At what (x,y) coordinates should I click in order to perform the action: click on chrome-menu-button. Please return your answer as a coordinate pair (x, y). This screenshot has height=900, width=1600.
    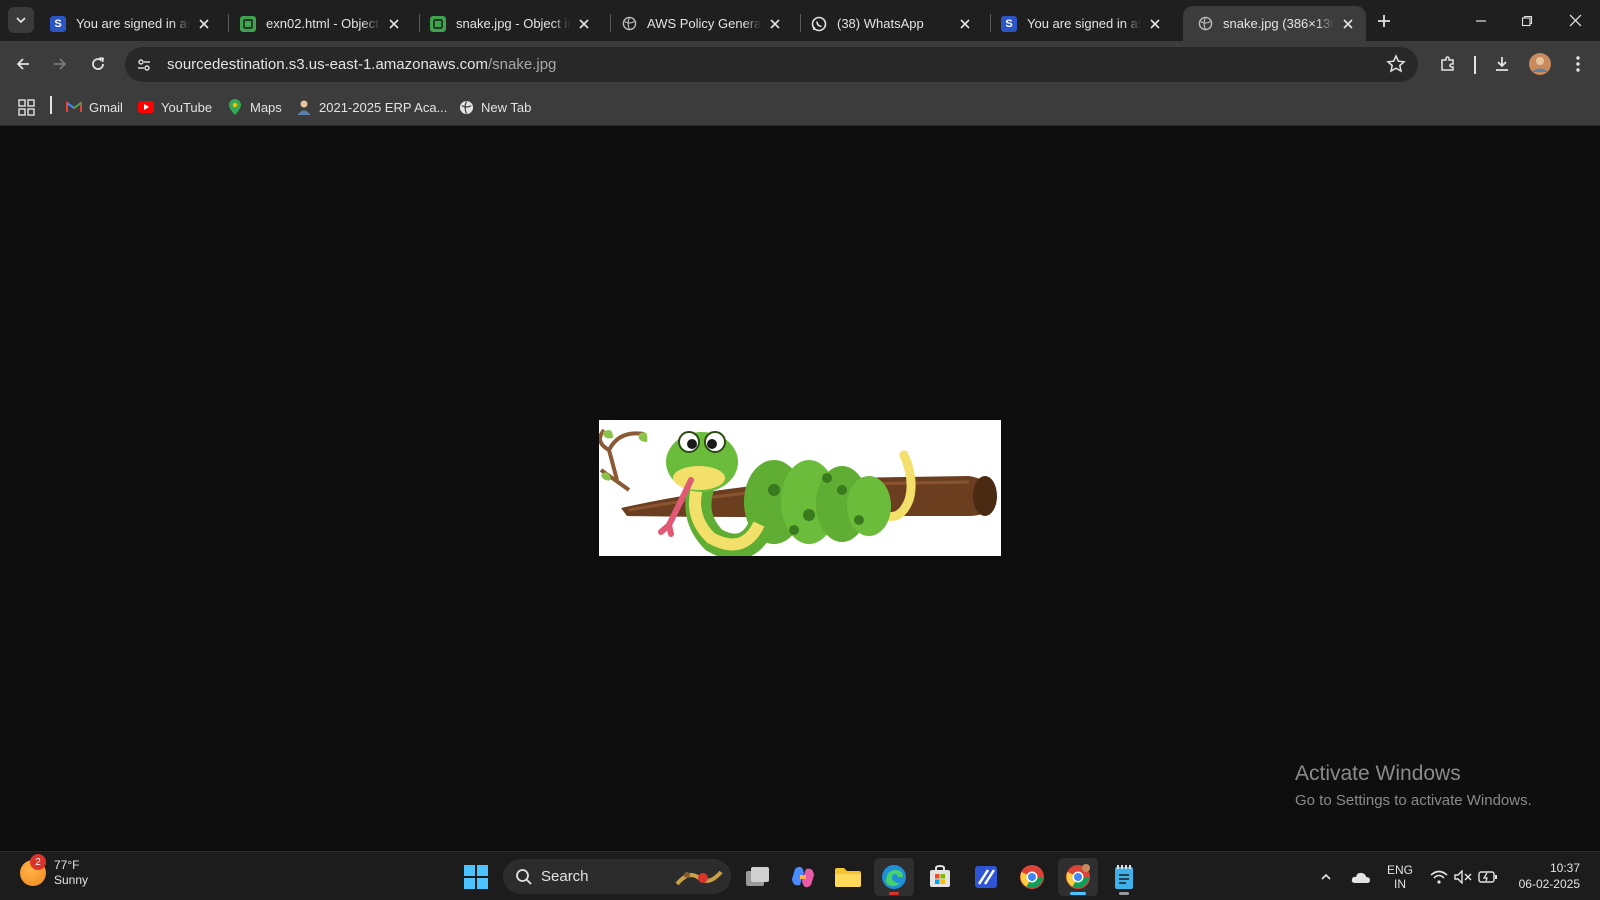
    Looking at the image, I should click on (1578, 64).